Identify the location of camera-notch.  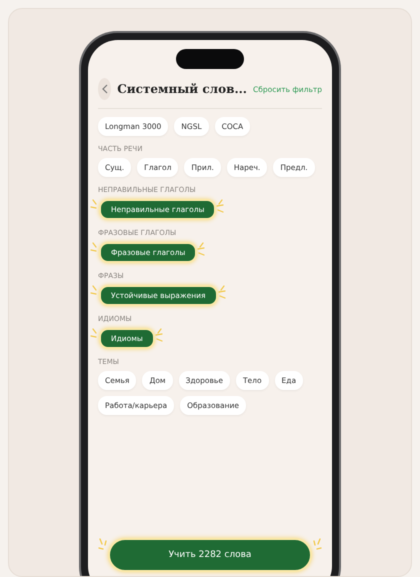
(210, 59).